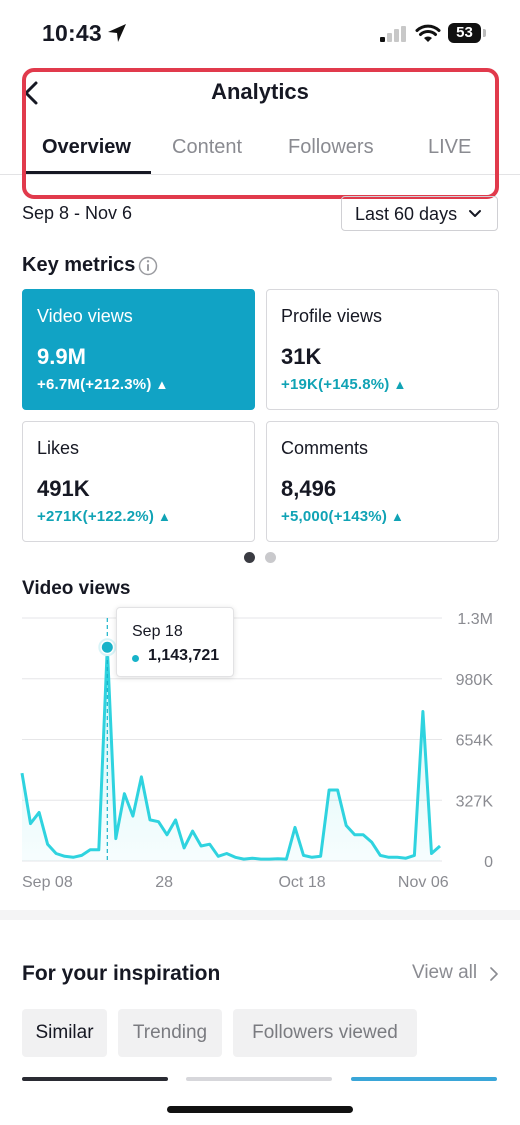 The height and width of the screenshot is (1125, 520). What do you see at coordinates (444, 973) in the screenshot?
I see `view-all-link: View all` at bounding box center [444, 973].